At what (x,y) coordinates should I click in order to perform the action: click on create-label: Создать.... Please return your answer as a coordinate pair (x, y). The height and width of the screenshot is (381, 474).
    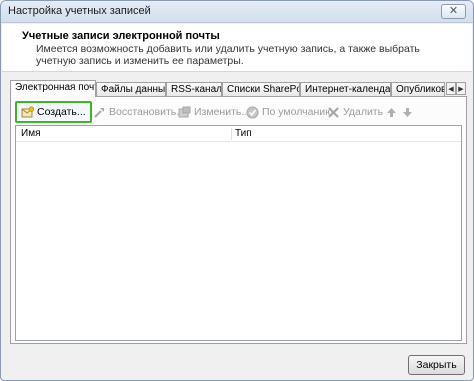
    Looking at the image, I should click on (61, 112).